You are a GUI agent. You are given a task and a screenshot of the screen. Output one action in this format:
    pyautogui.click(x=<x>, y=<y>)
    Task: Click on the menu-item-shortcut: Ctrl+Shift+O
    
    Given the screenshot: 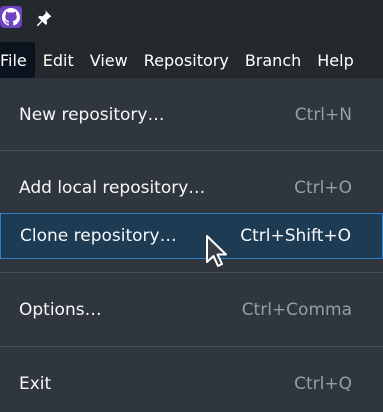 What is the action you would take?
    pyautogui.click(x=295, y=236)
    